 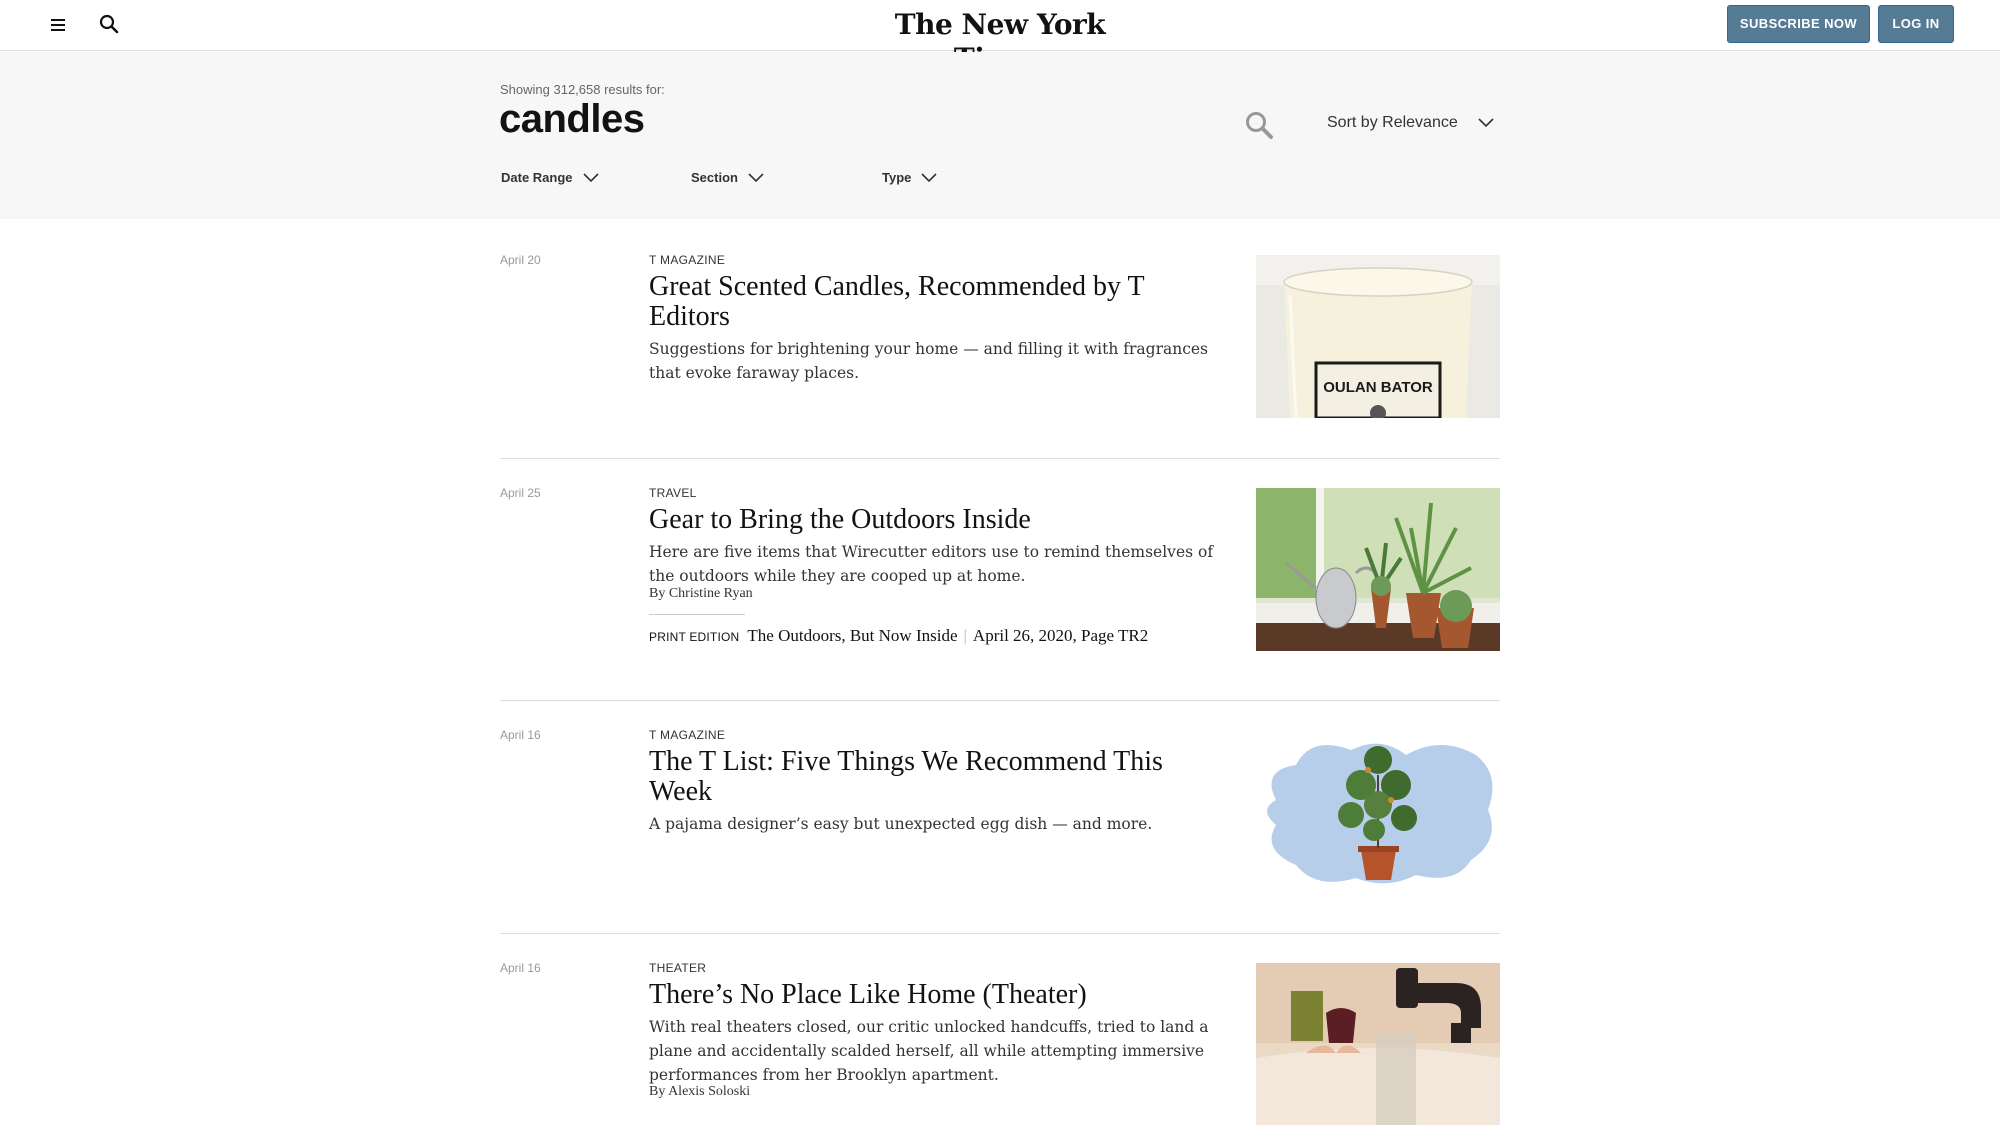 I want to click on print-edition-label: PRINT EDITION, so click(x=694, y=637).